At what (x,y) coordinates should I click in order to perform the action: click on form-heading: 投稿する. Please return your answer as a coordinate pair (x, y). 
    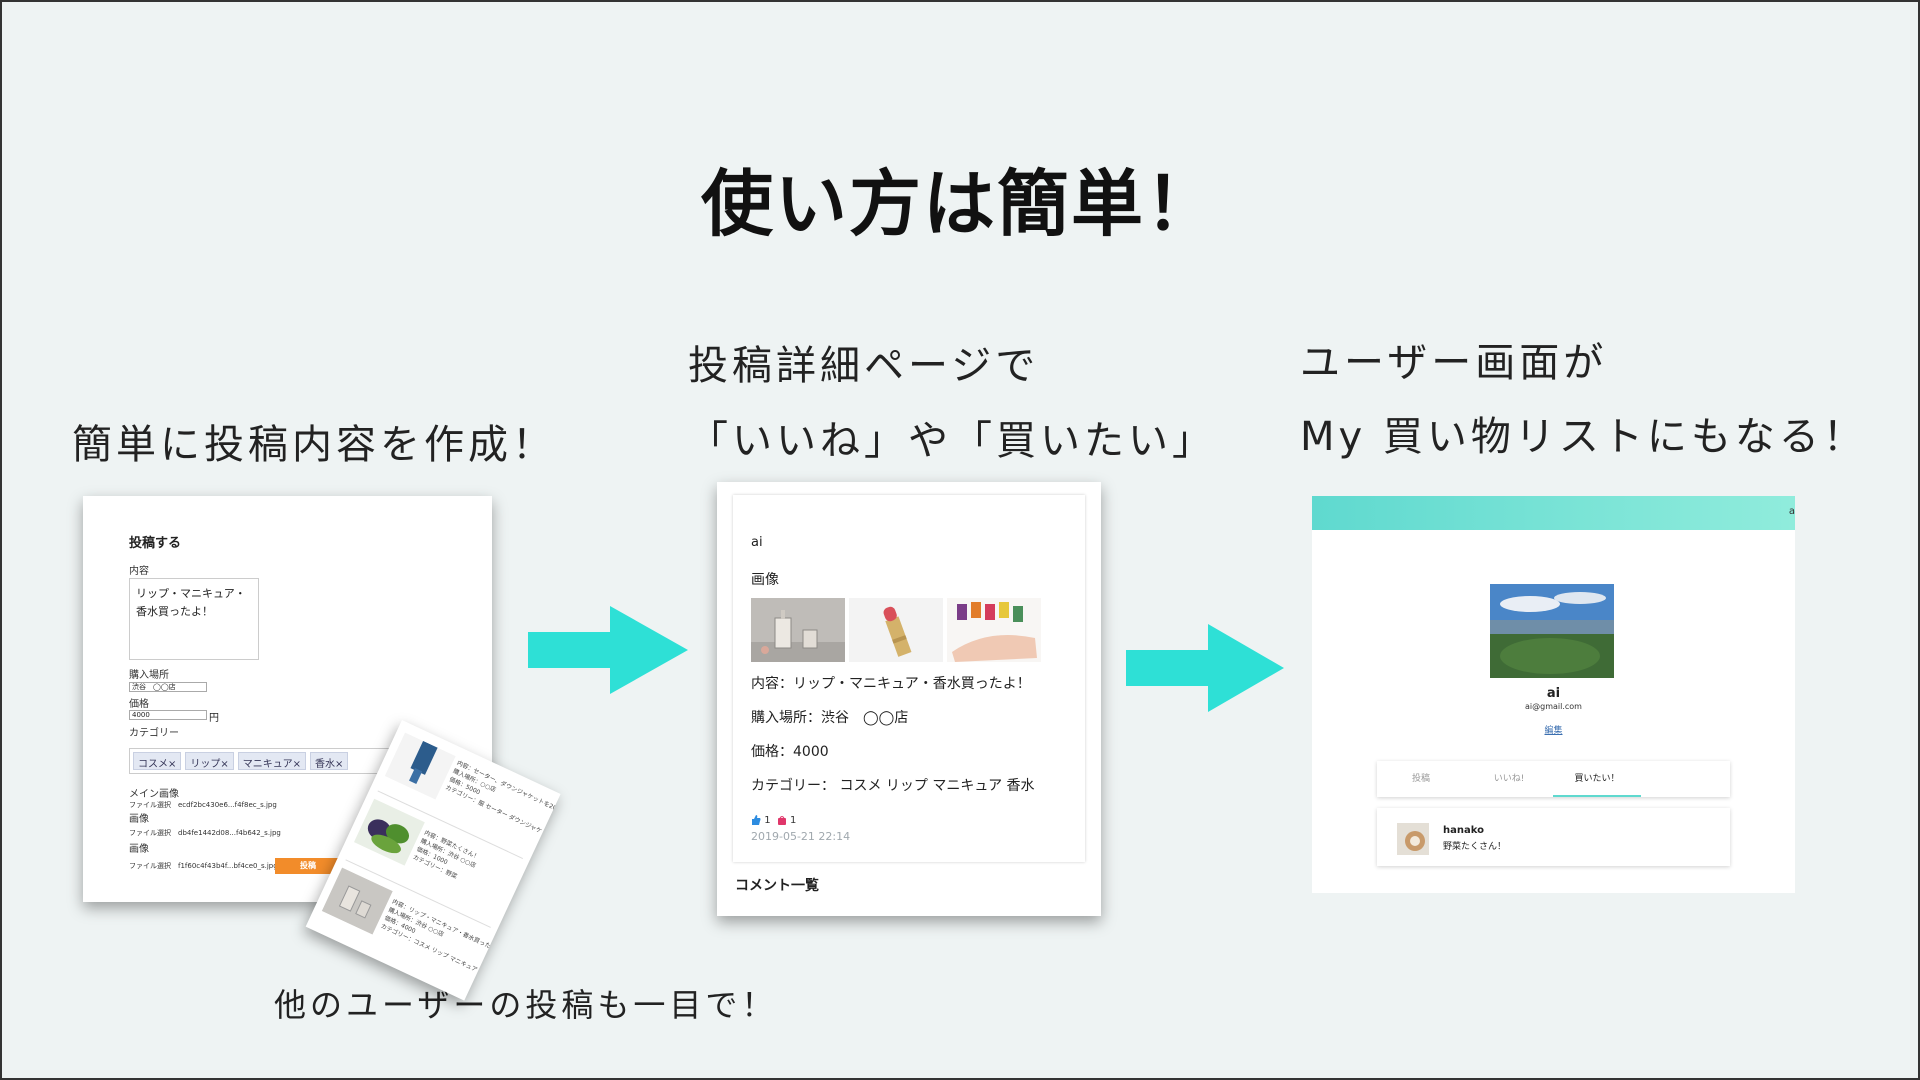
    Looking at the image, I should click on (155, 543).